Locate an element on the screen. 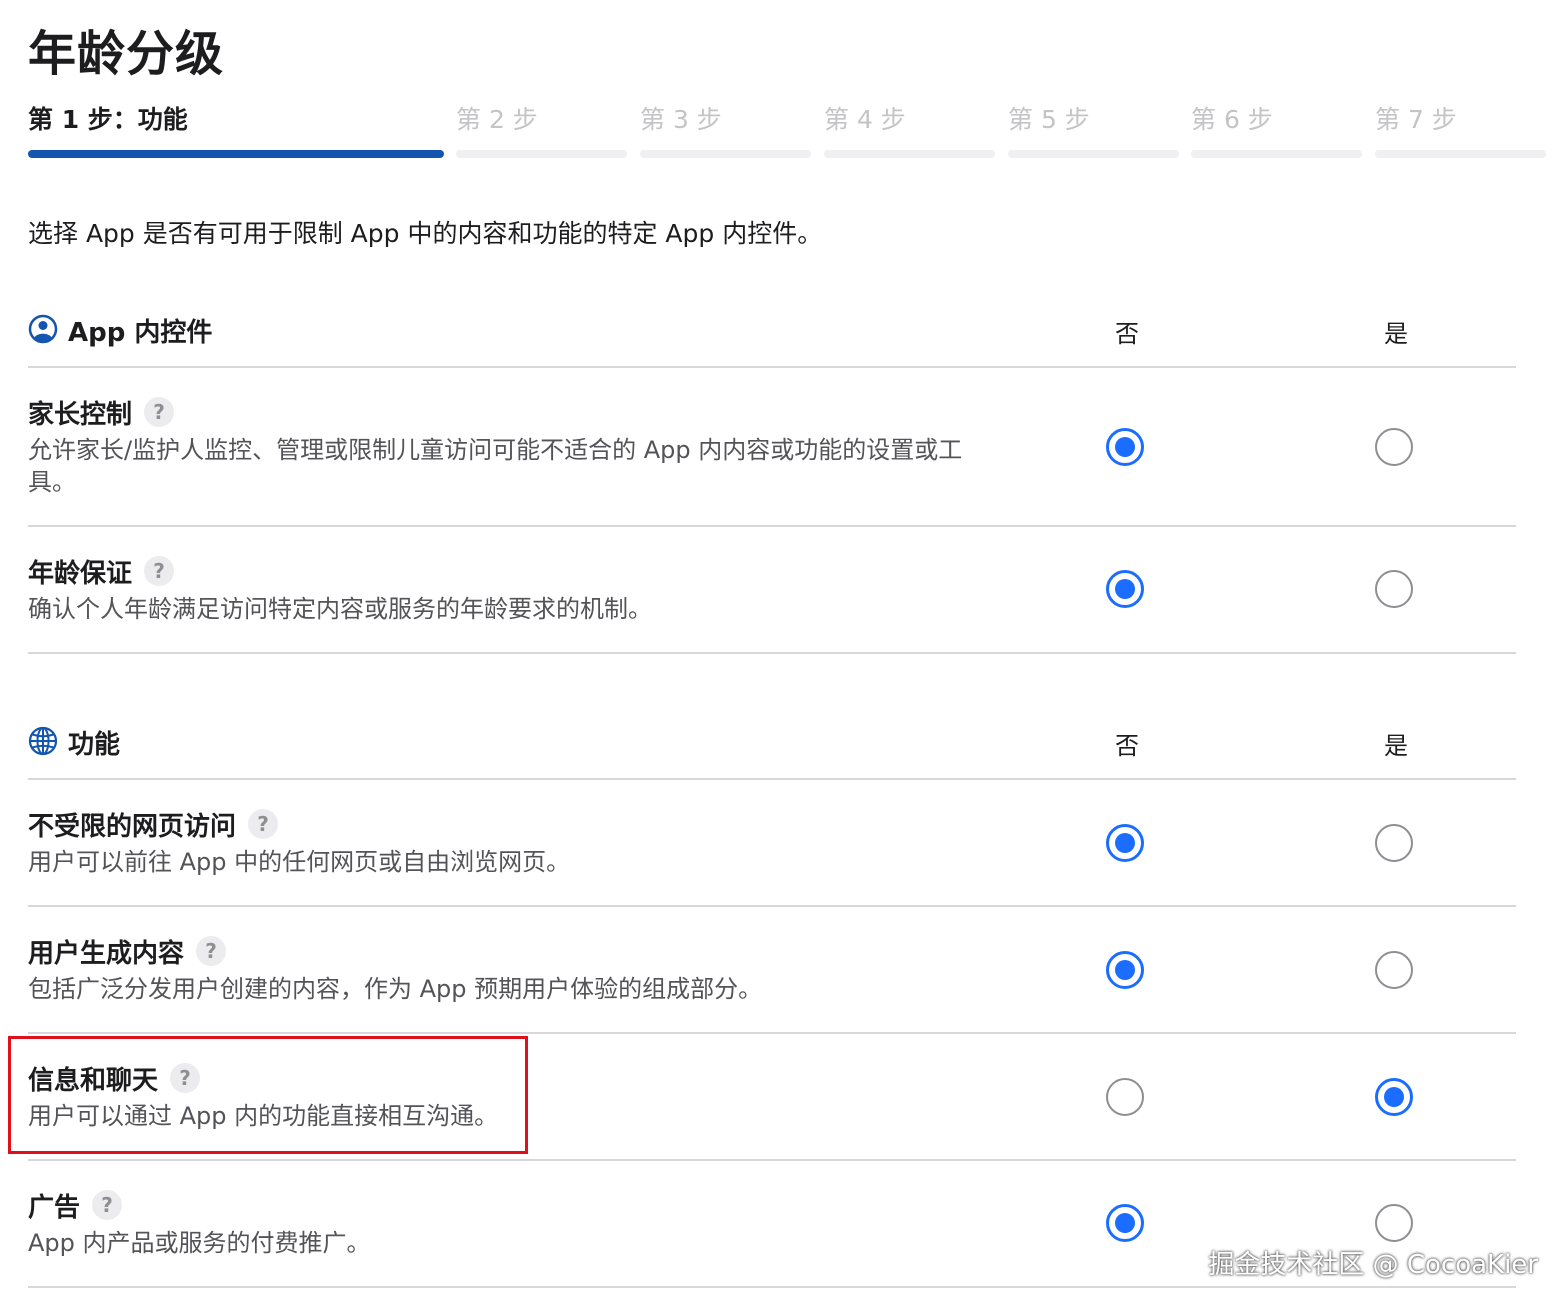 The height and width of the screenshot is (1310, 1568). step-2-tab: 第 2 步 is located at coordinates (541, 128).